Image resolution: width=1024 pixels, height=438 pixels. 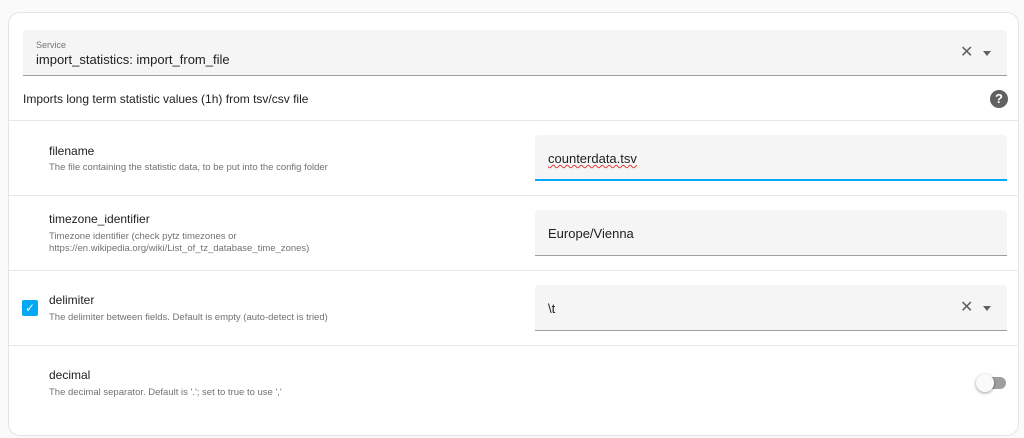 What do you see at coordinates (771, 308) in the screenshot?
I see `delimiter-select: \t ✕` at bounding box center [771, 308].